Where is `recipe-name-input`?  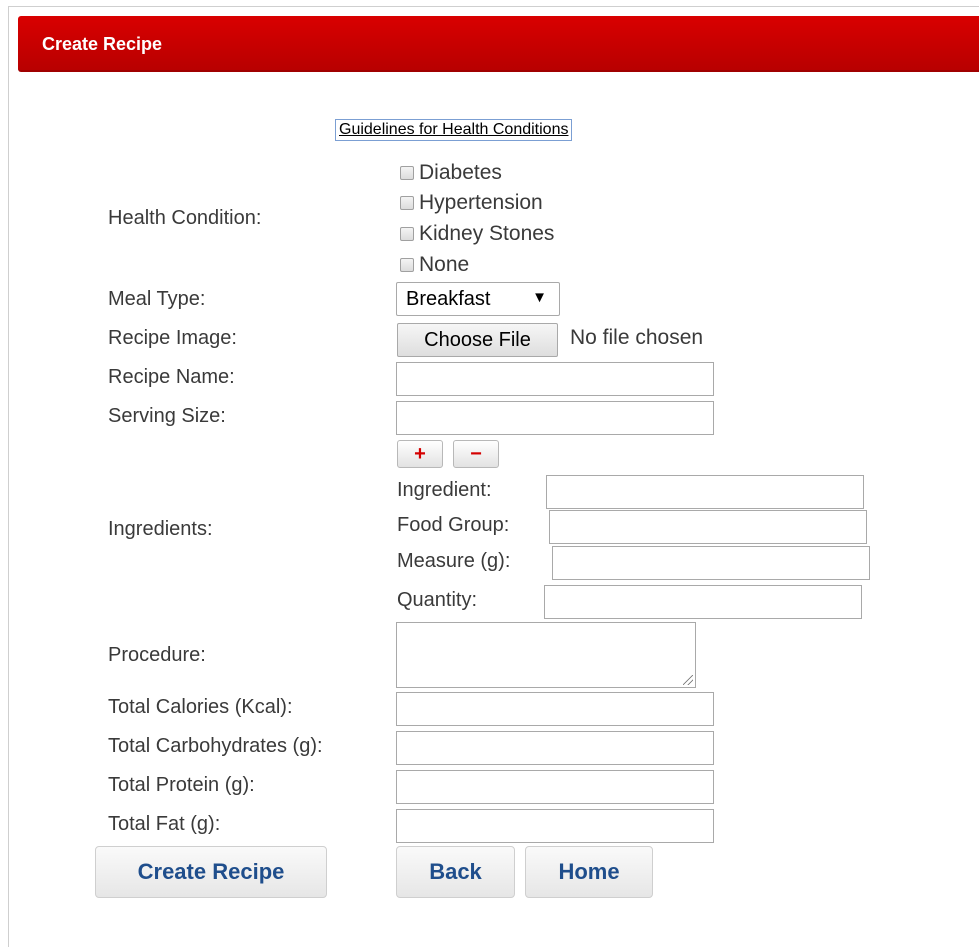 recipe-name-input is located at coordinates (555, 379).